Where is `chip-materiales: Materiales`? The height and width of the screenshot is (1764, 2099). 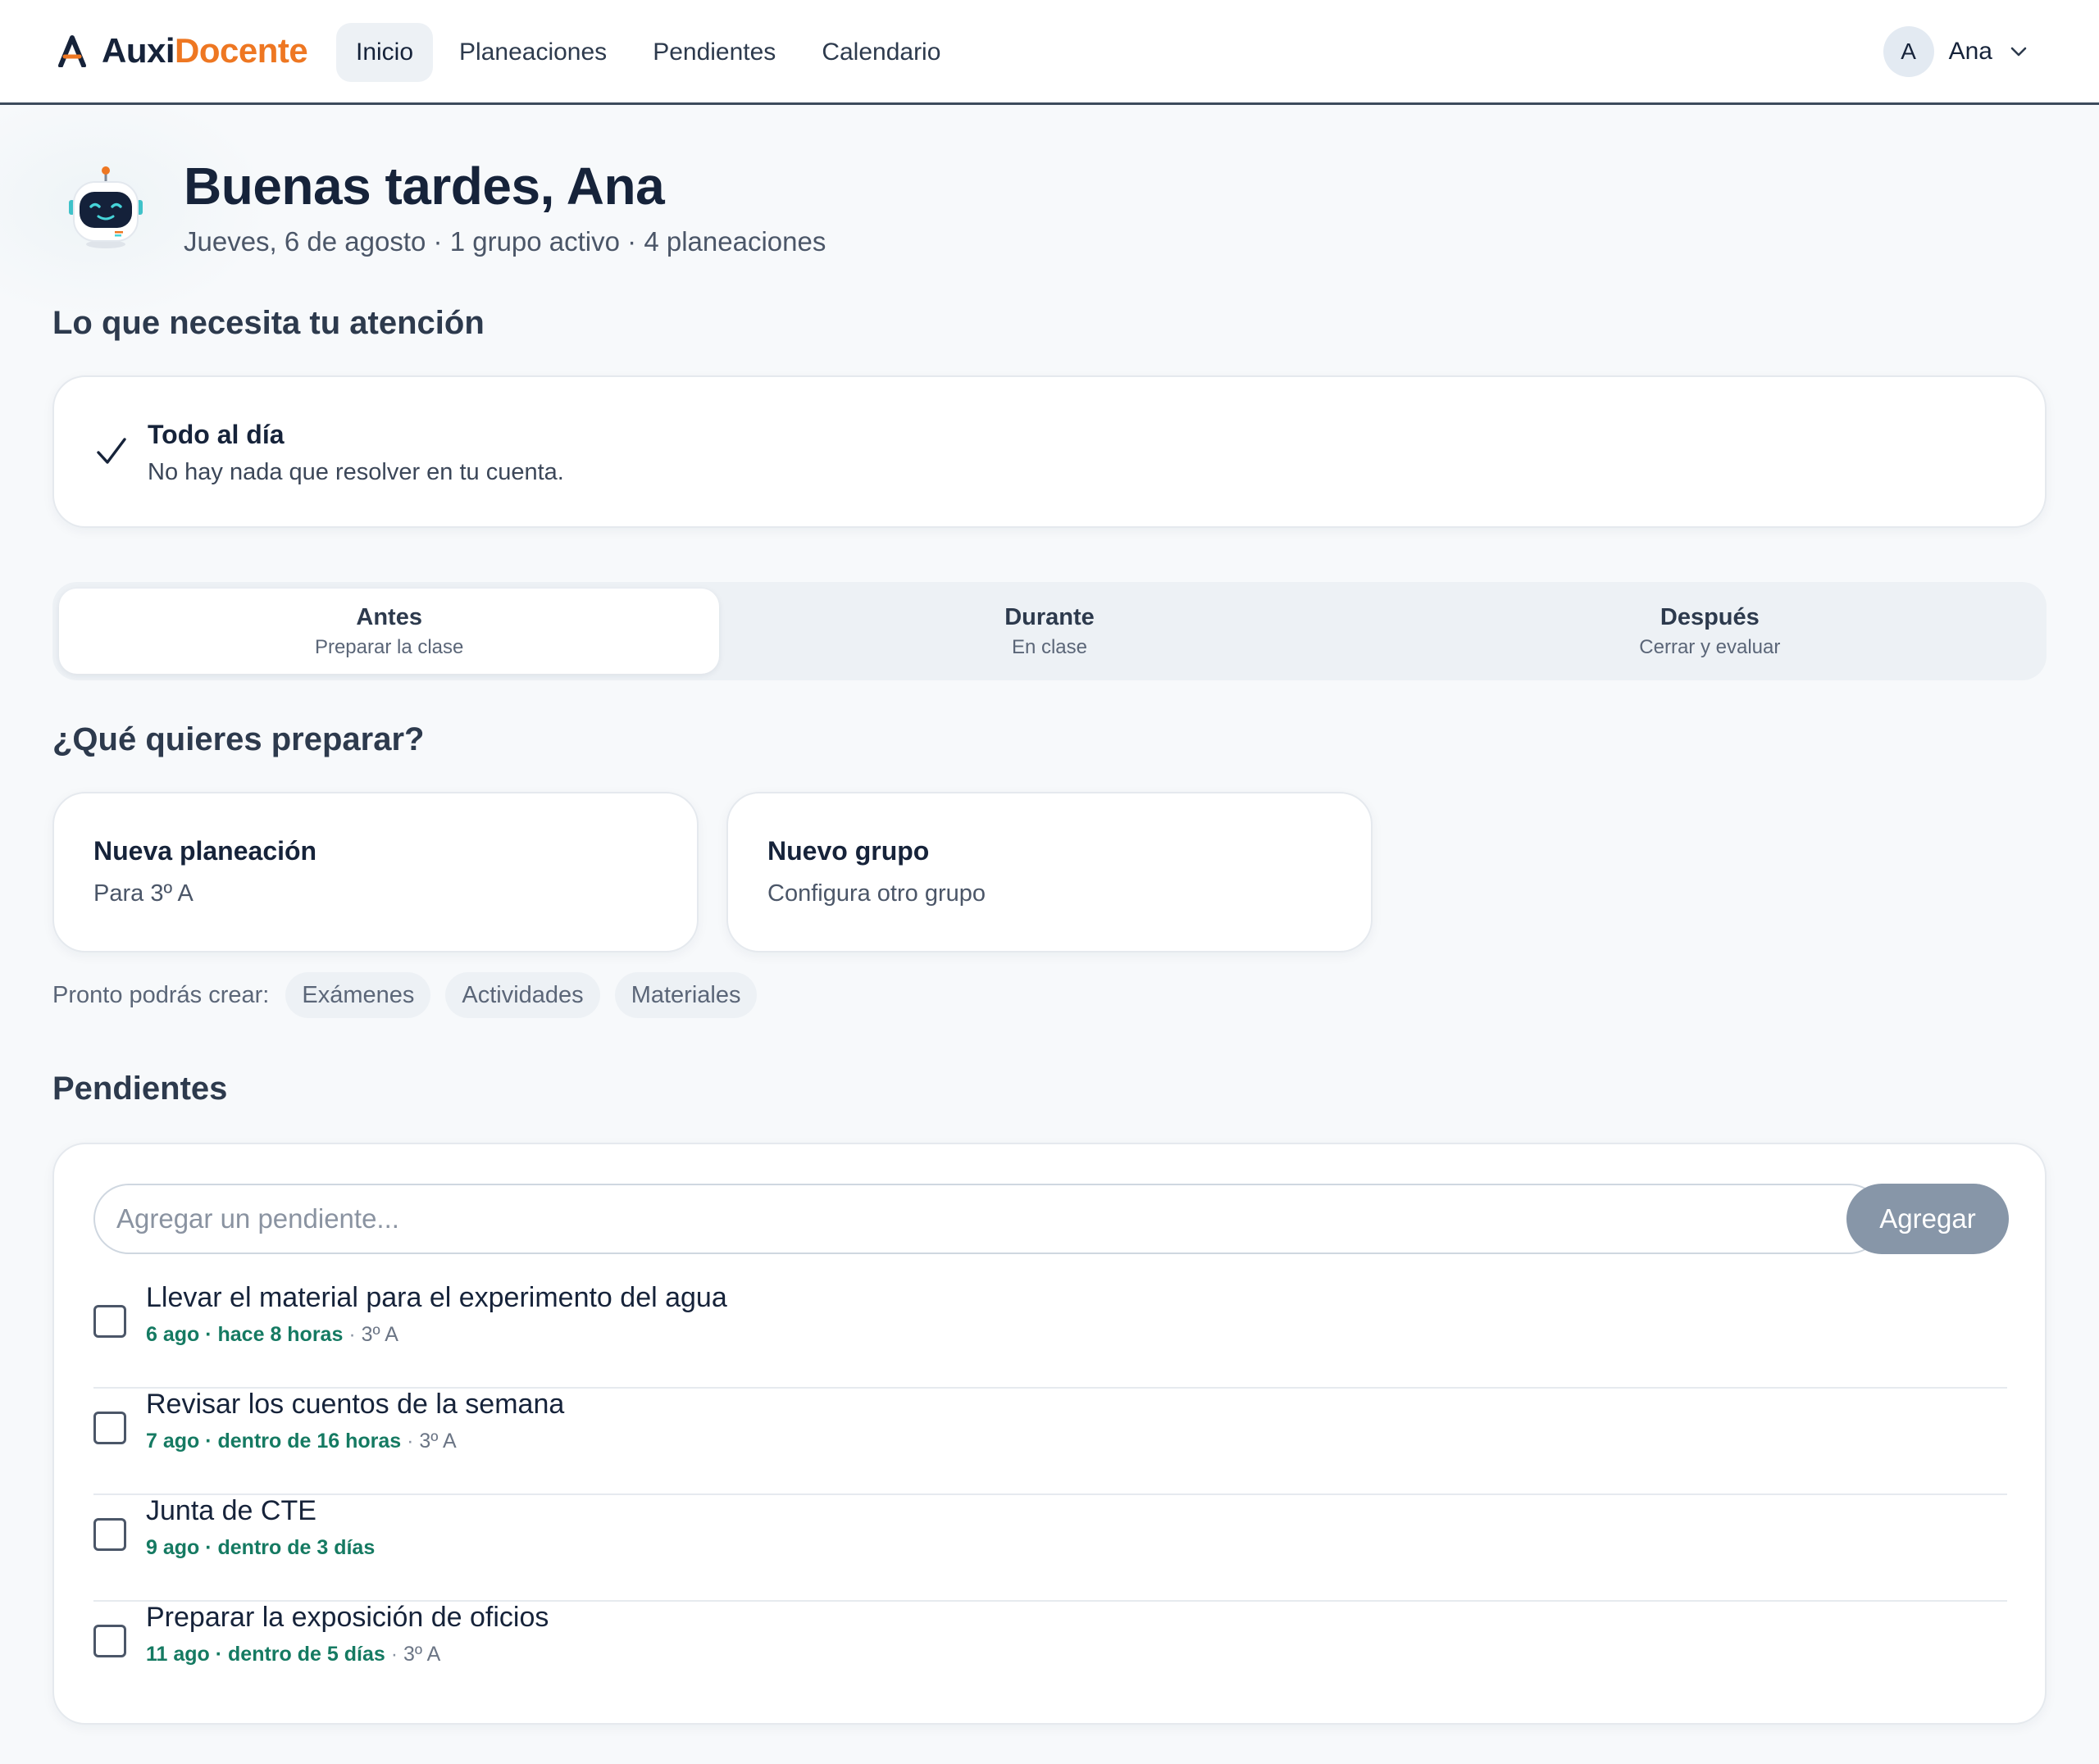
chip-materiales: Materiales is located at coordinates (686, 995).